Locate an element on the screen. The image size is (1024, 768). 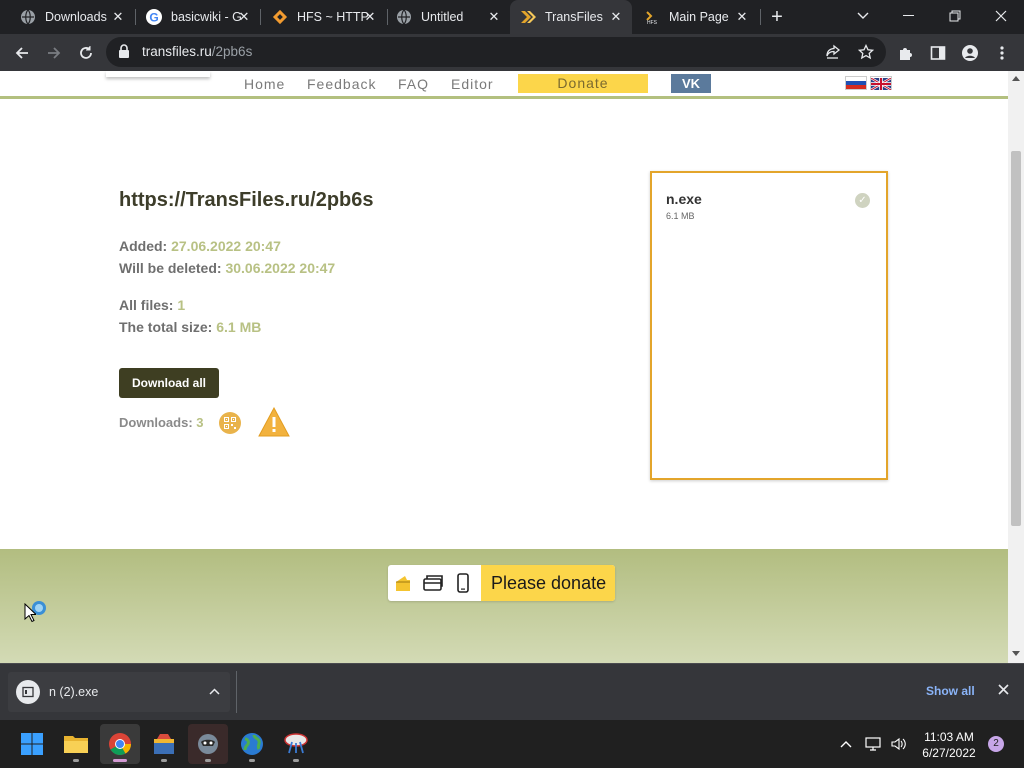
tab-search-chevron-icon is located at coordinates (863, 16).